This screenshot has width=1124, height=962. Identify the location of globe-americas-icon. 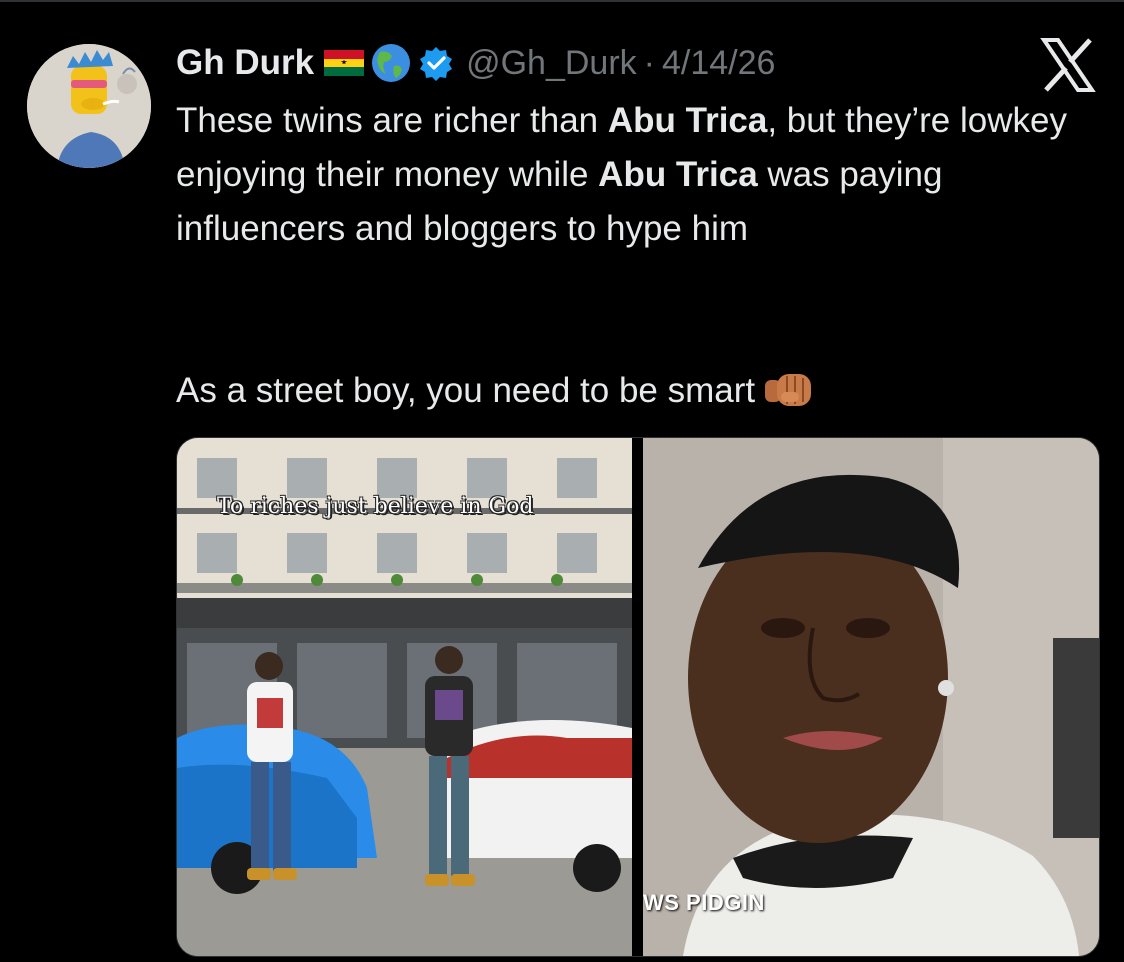
(391, 63).